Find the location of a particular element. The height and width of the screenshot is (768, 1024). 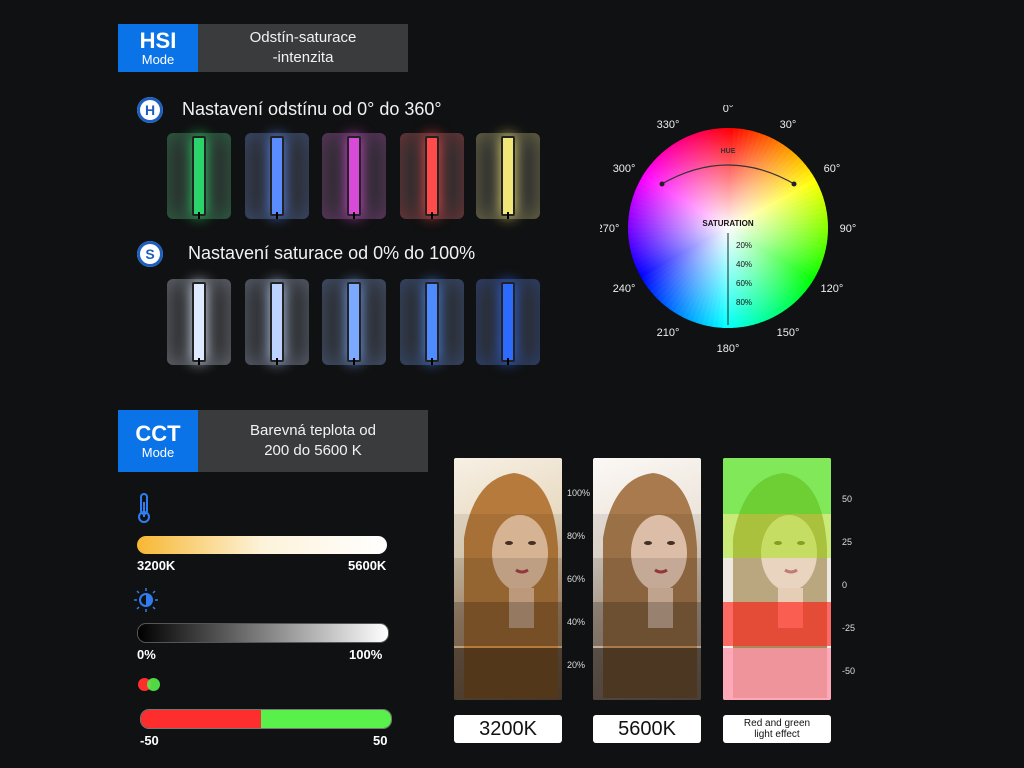

hsi-badge-title: HSI is located at coordinates (158, 40).